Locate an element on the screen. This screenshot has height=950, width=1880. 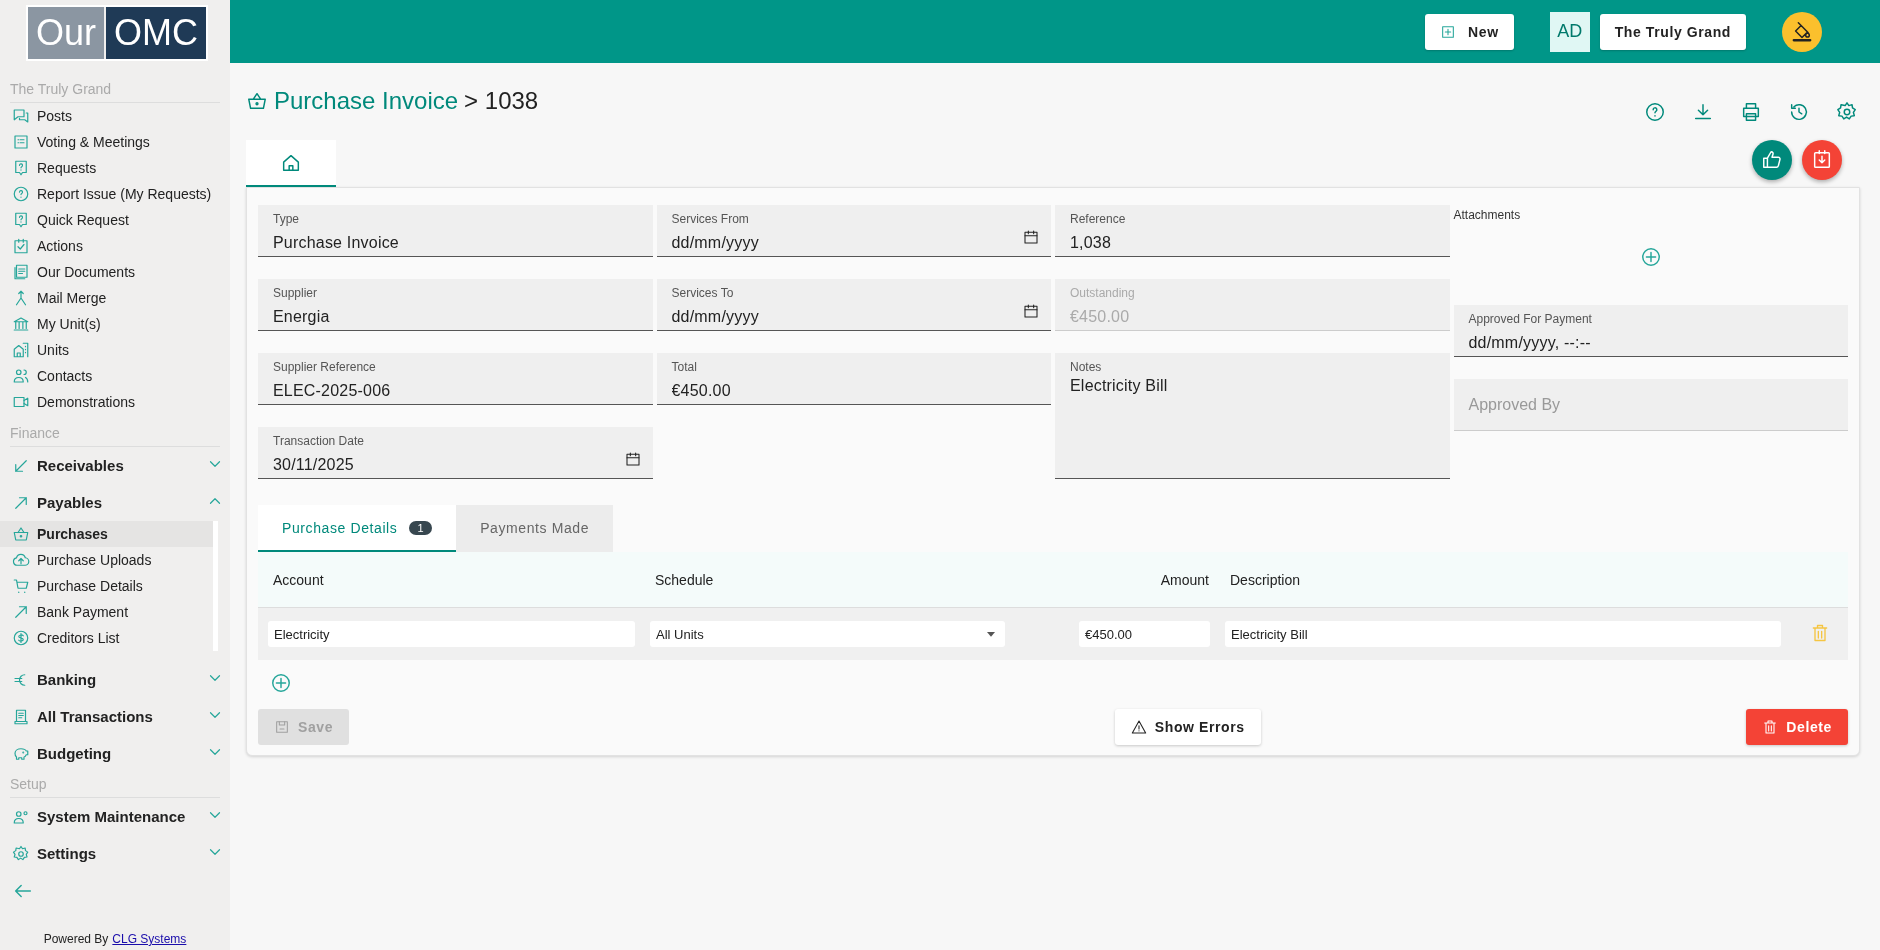
field-label: Reference is located at coordinates (1098, 219).